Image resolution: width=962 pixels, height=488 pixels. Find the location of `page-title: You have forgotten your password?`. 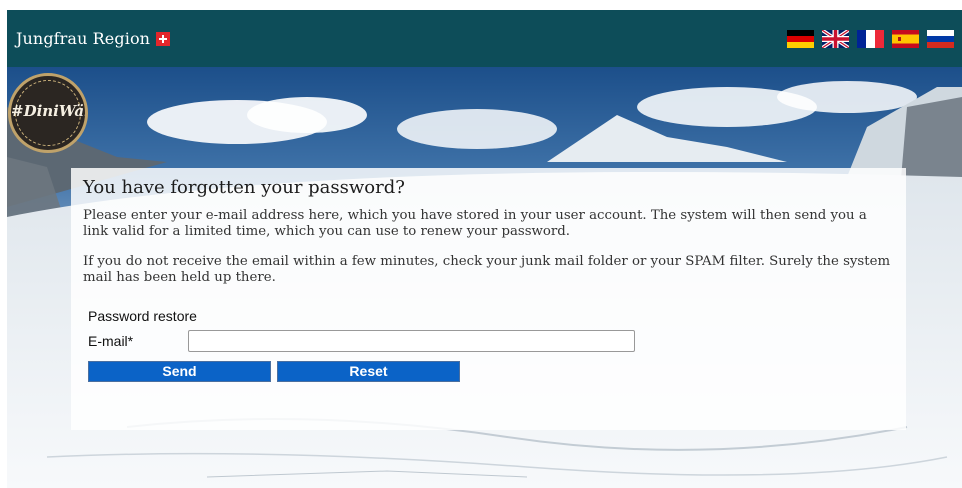

page-title: You have forgotten your password? is located at coordinates (244, 187).